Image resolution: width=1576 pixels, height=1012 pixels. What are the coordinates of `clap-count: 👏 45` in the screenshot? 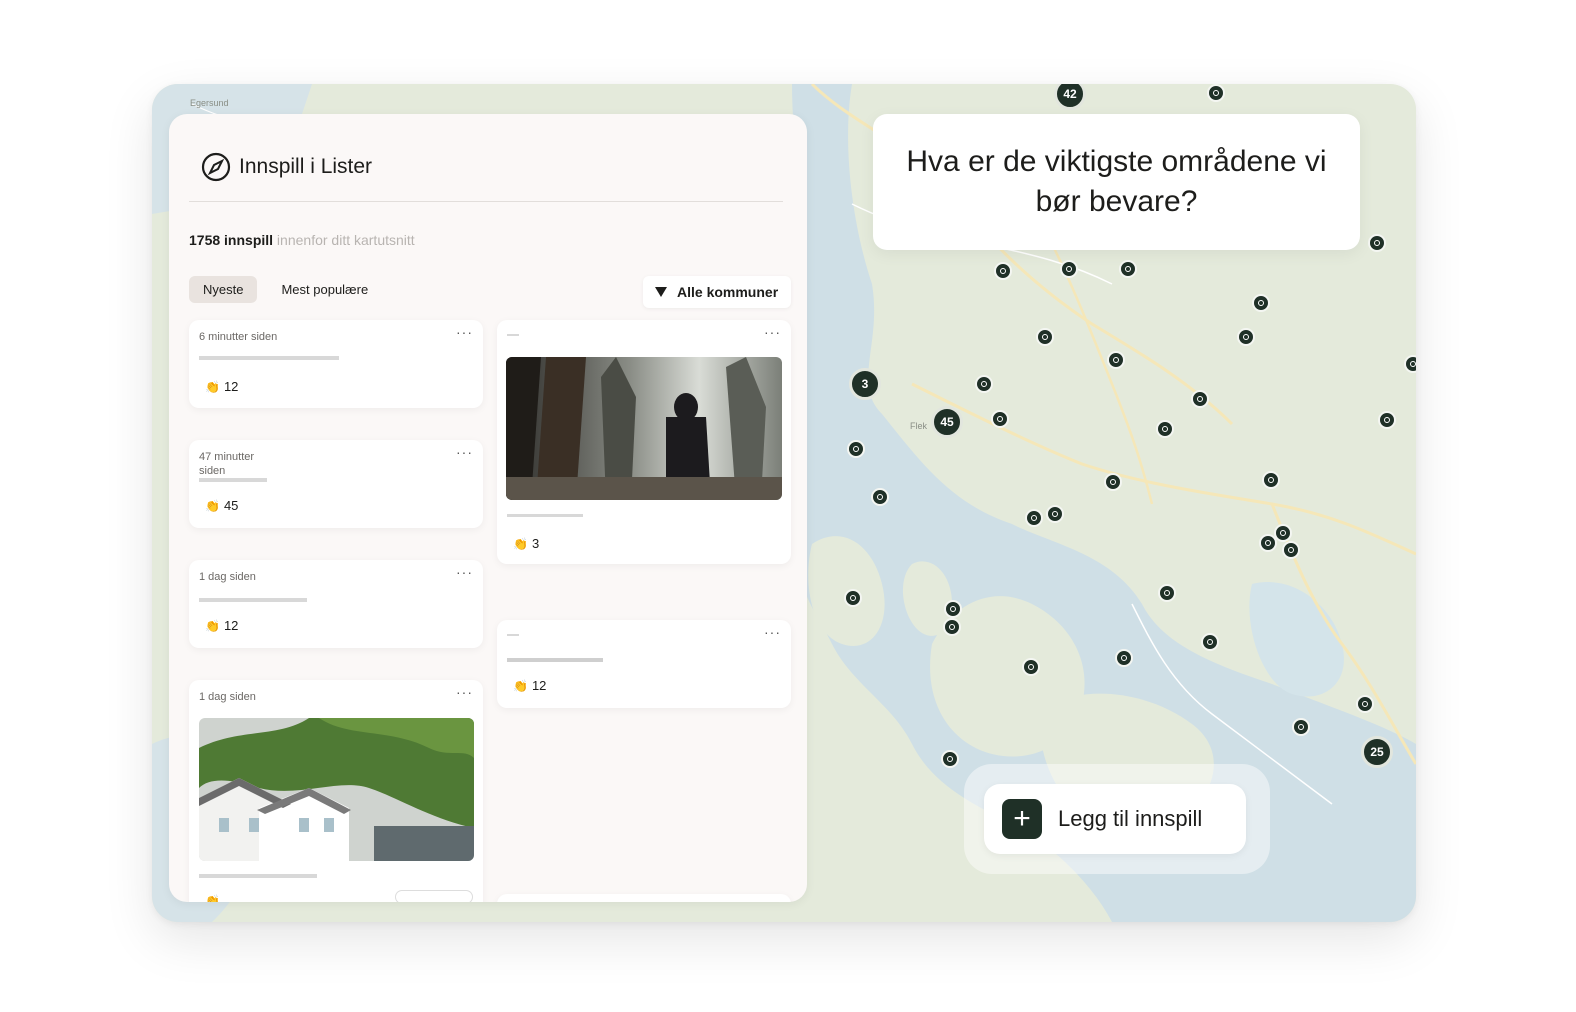 It's located at (221, 505).